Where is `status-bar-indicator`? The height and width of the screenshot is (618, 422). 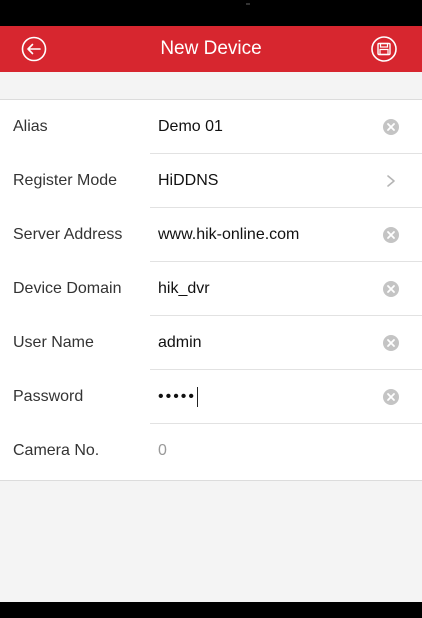 status-bar-indicator is located at coordinates (248, 4).